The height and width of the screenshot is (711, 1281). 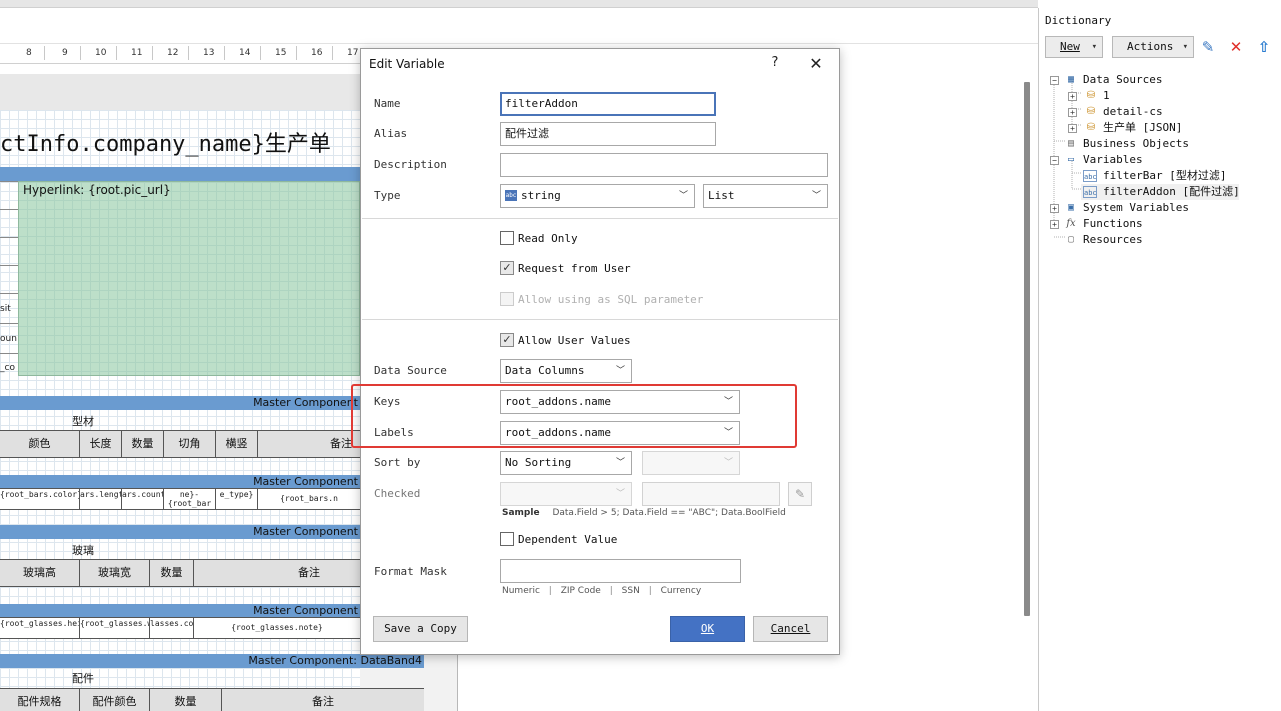 I want to click on read-only-checkbox, so click(x=507, y=238).